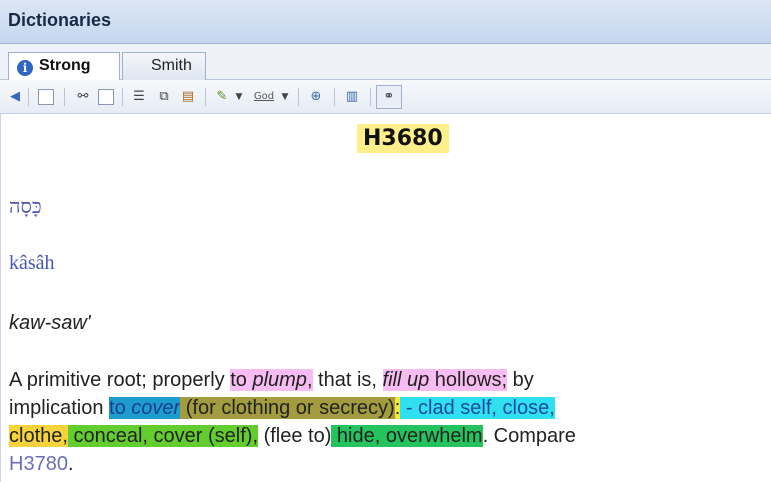  What do you see at coordinates (477, 408) in the screenshot?
I see `highlight-clad-self: - clad self, close,` at bounding box center [477, 408].